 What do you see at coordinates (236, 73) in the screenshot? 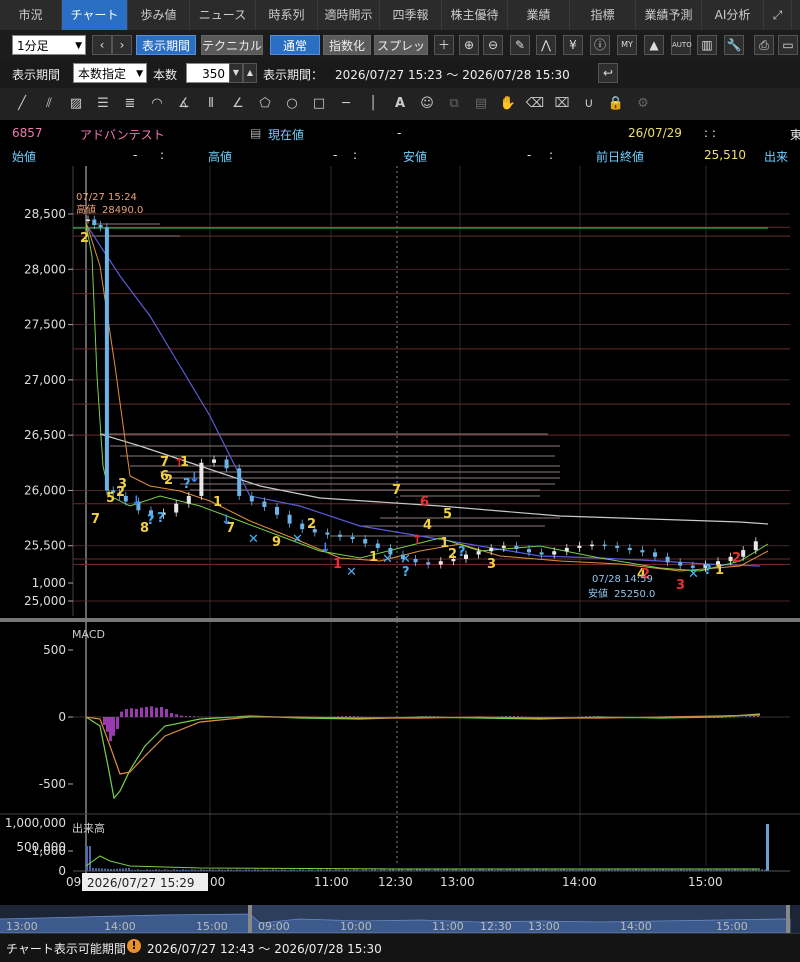
I see `count-down-icon: ▼` at bounding box center [236, 73].